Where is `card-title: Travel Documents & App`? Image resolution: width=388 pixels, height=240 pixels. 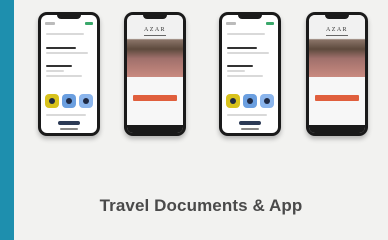 card-title: Travel Documents & App is located at coordinates (201, 206).